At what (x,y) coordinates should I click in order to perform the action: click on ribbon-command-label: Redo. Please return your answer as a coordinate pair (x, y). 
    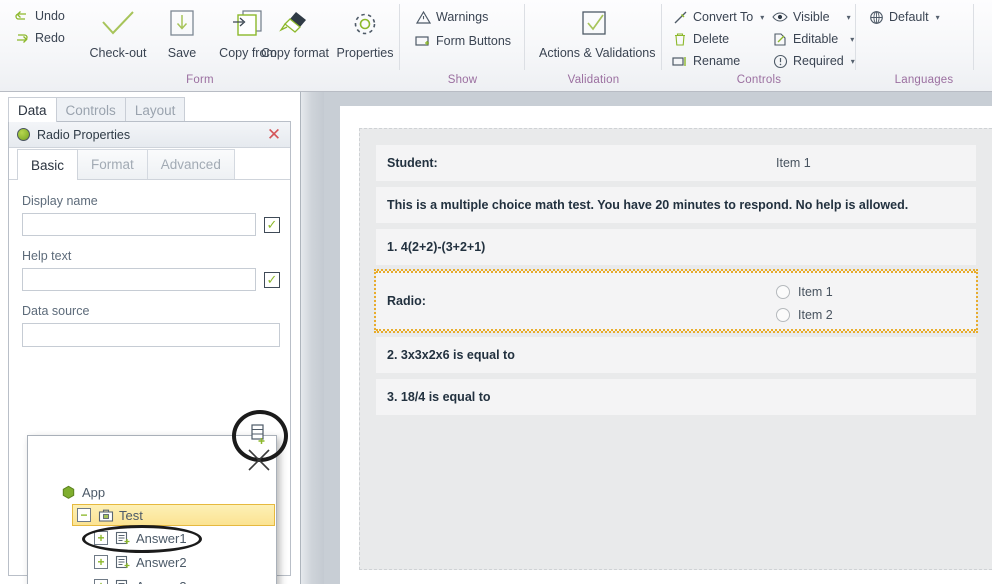
    Looking at the image, I should click on (50, 38).